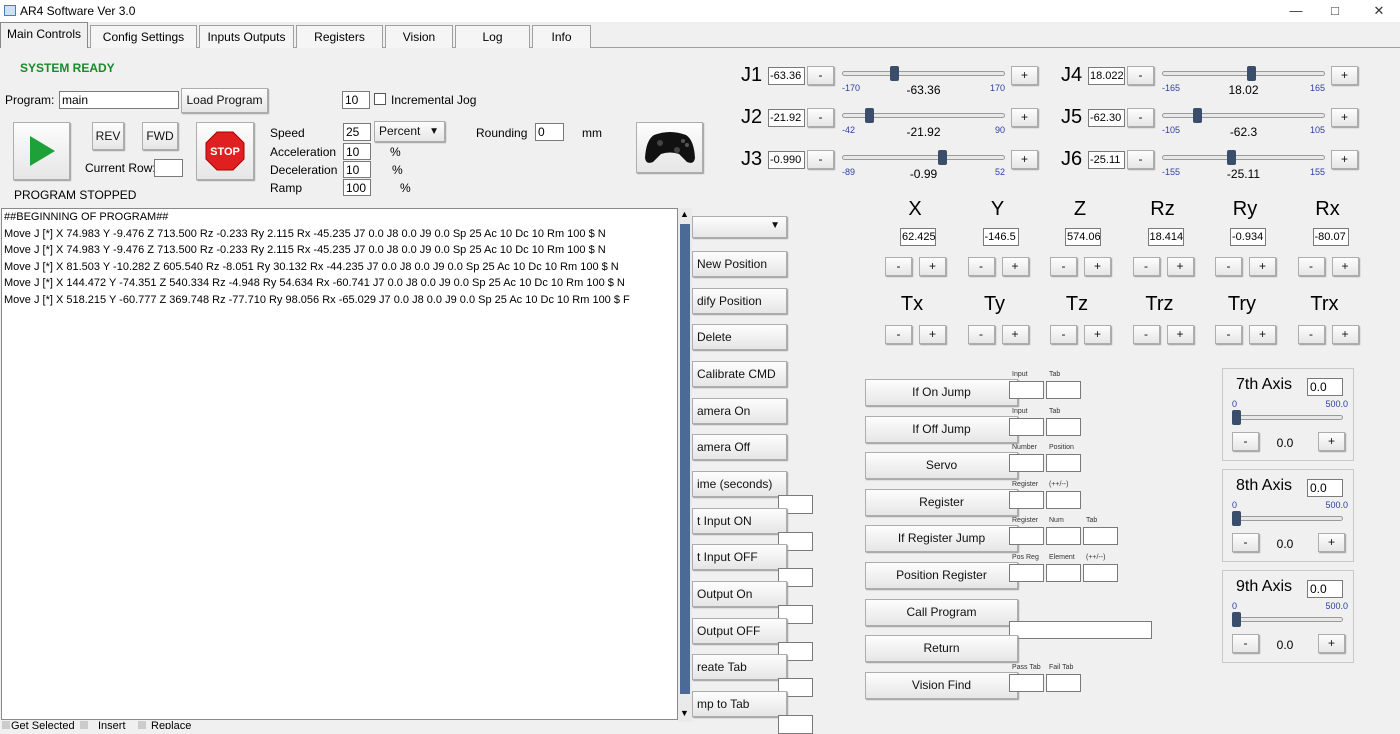  What do you see at coordinates (1296, 11) in the screenshot?
I see `minimize-icon: —` at bounding box center [1296, 11].